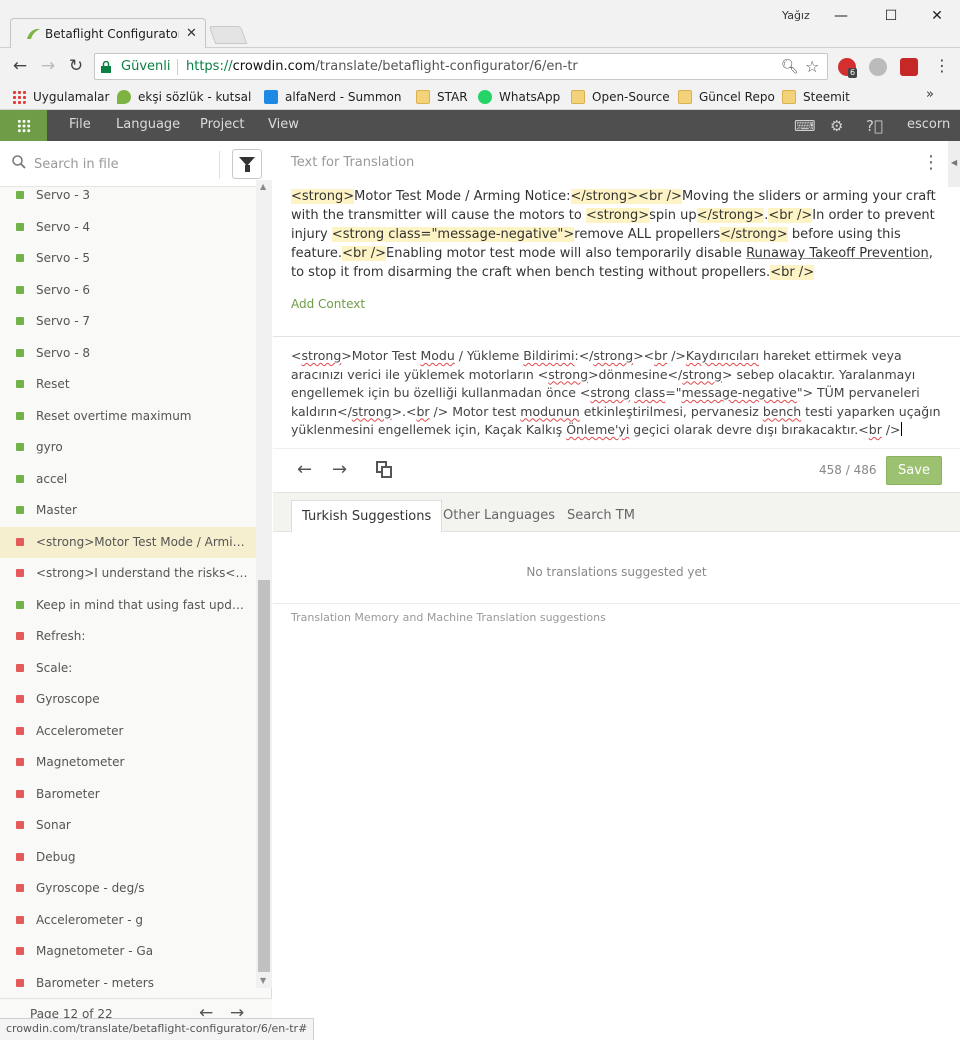 The image size is (960, 1040). I want to click on list-item: Servo - 5, so click(128, 259).